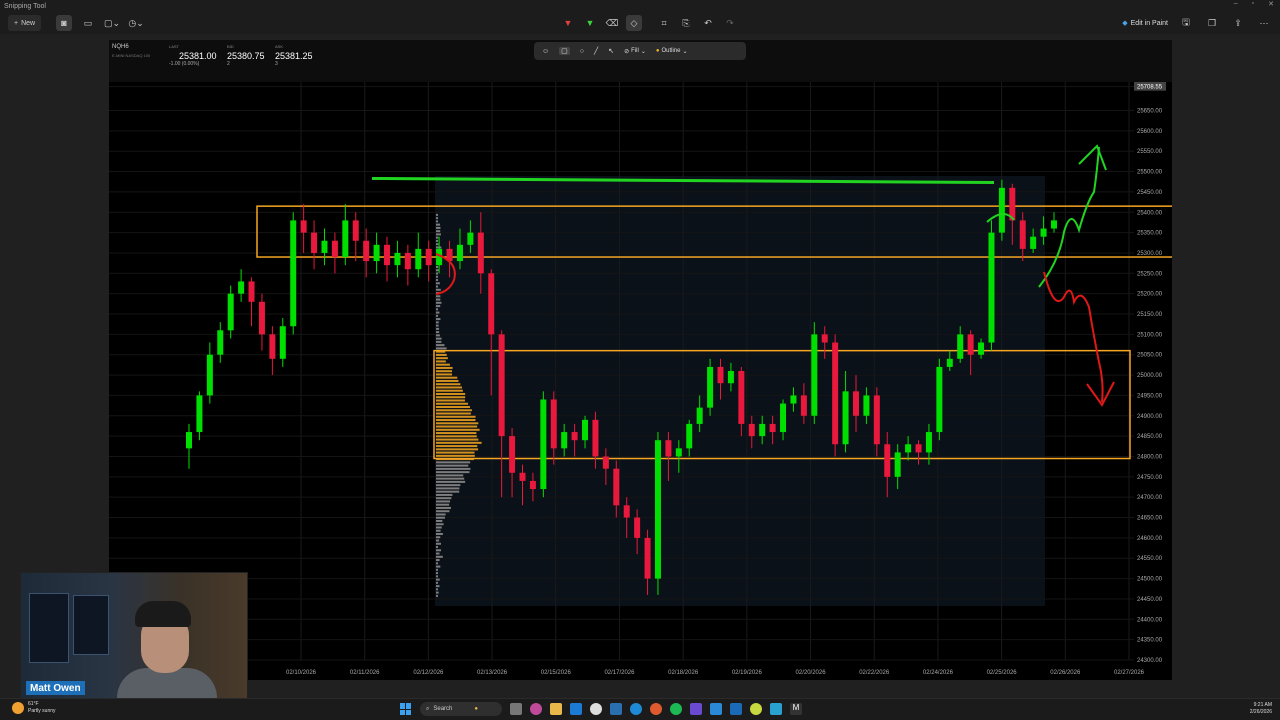  I want to click on minimize-icon: –, so click(1236, 4).